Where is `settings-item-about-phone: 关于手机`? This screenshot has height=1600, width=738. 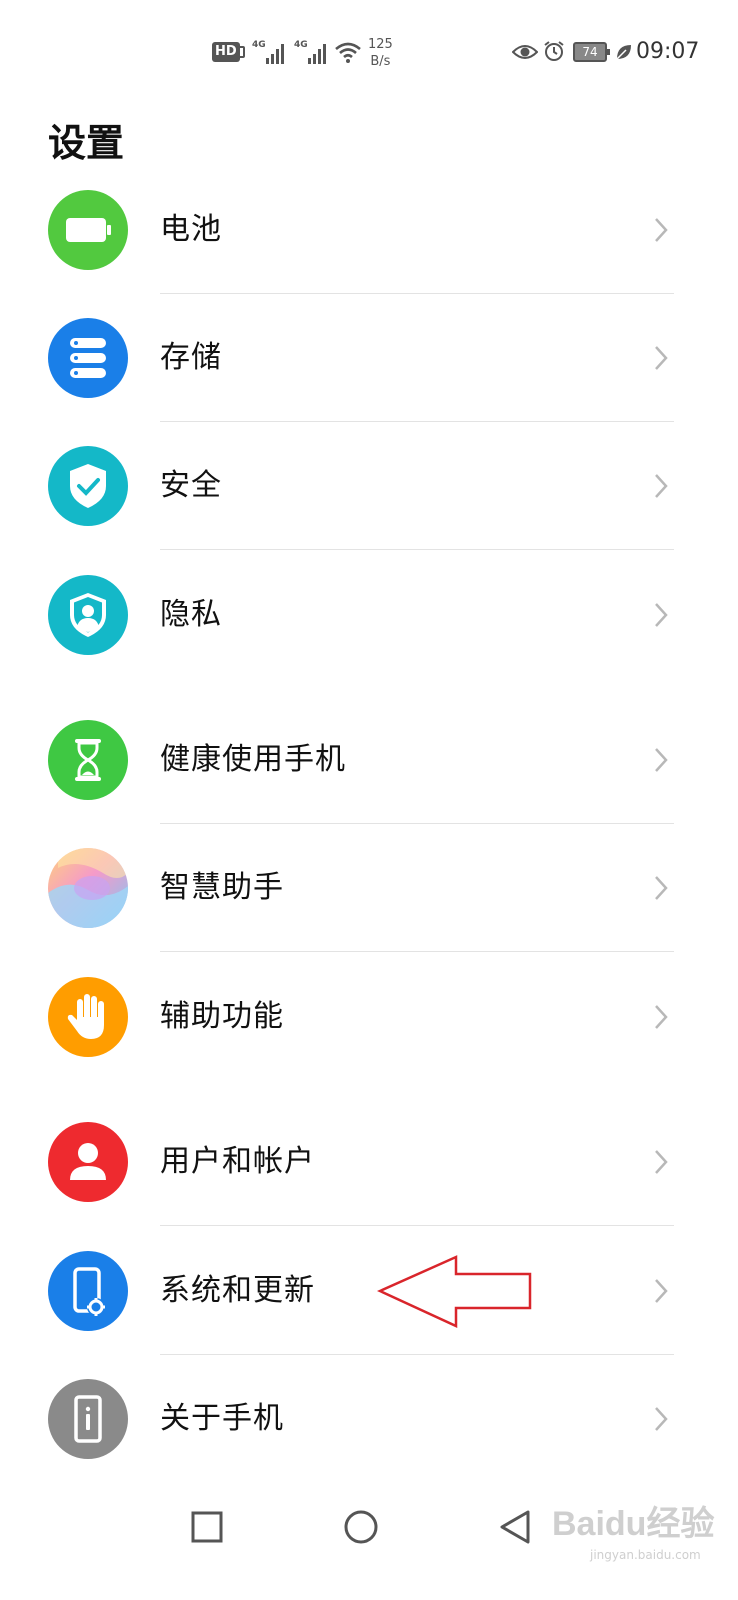 settings-item-about-phone: 关于手机 is located at coordinates (369, 1419).